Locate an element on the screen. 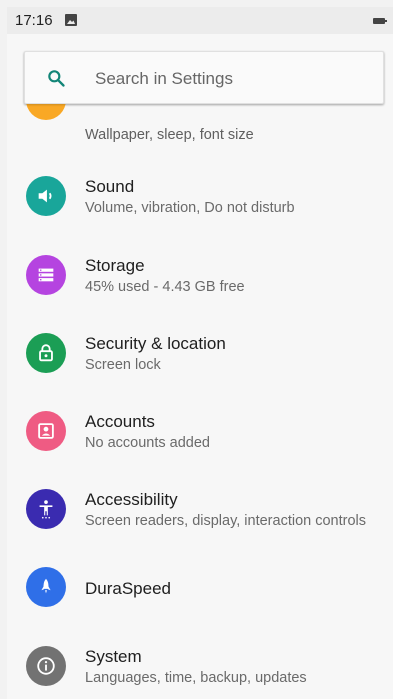  item-title: Accessibility is located at coordinates (131, 499).